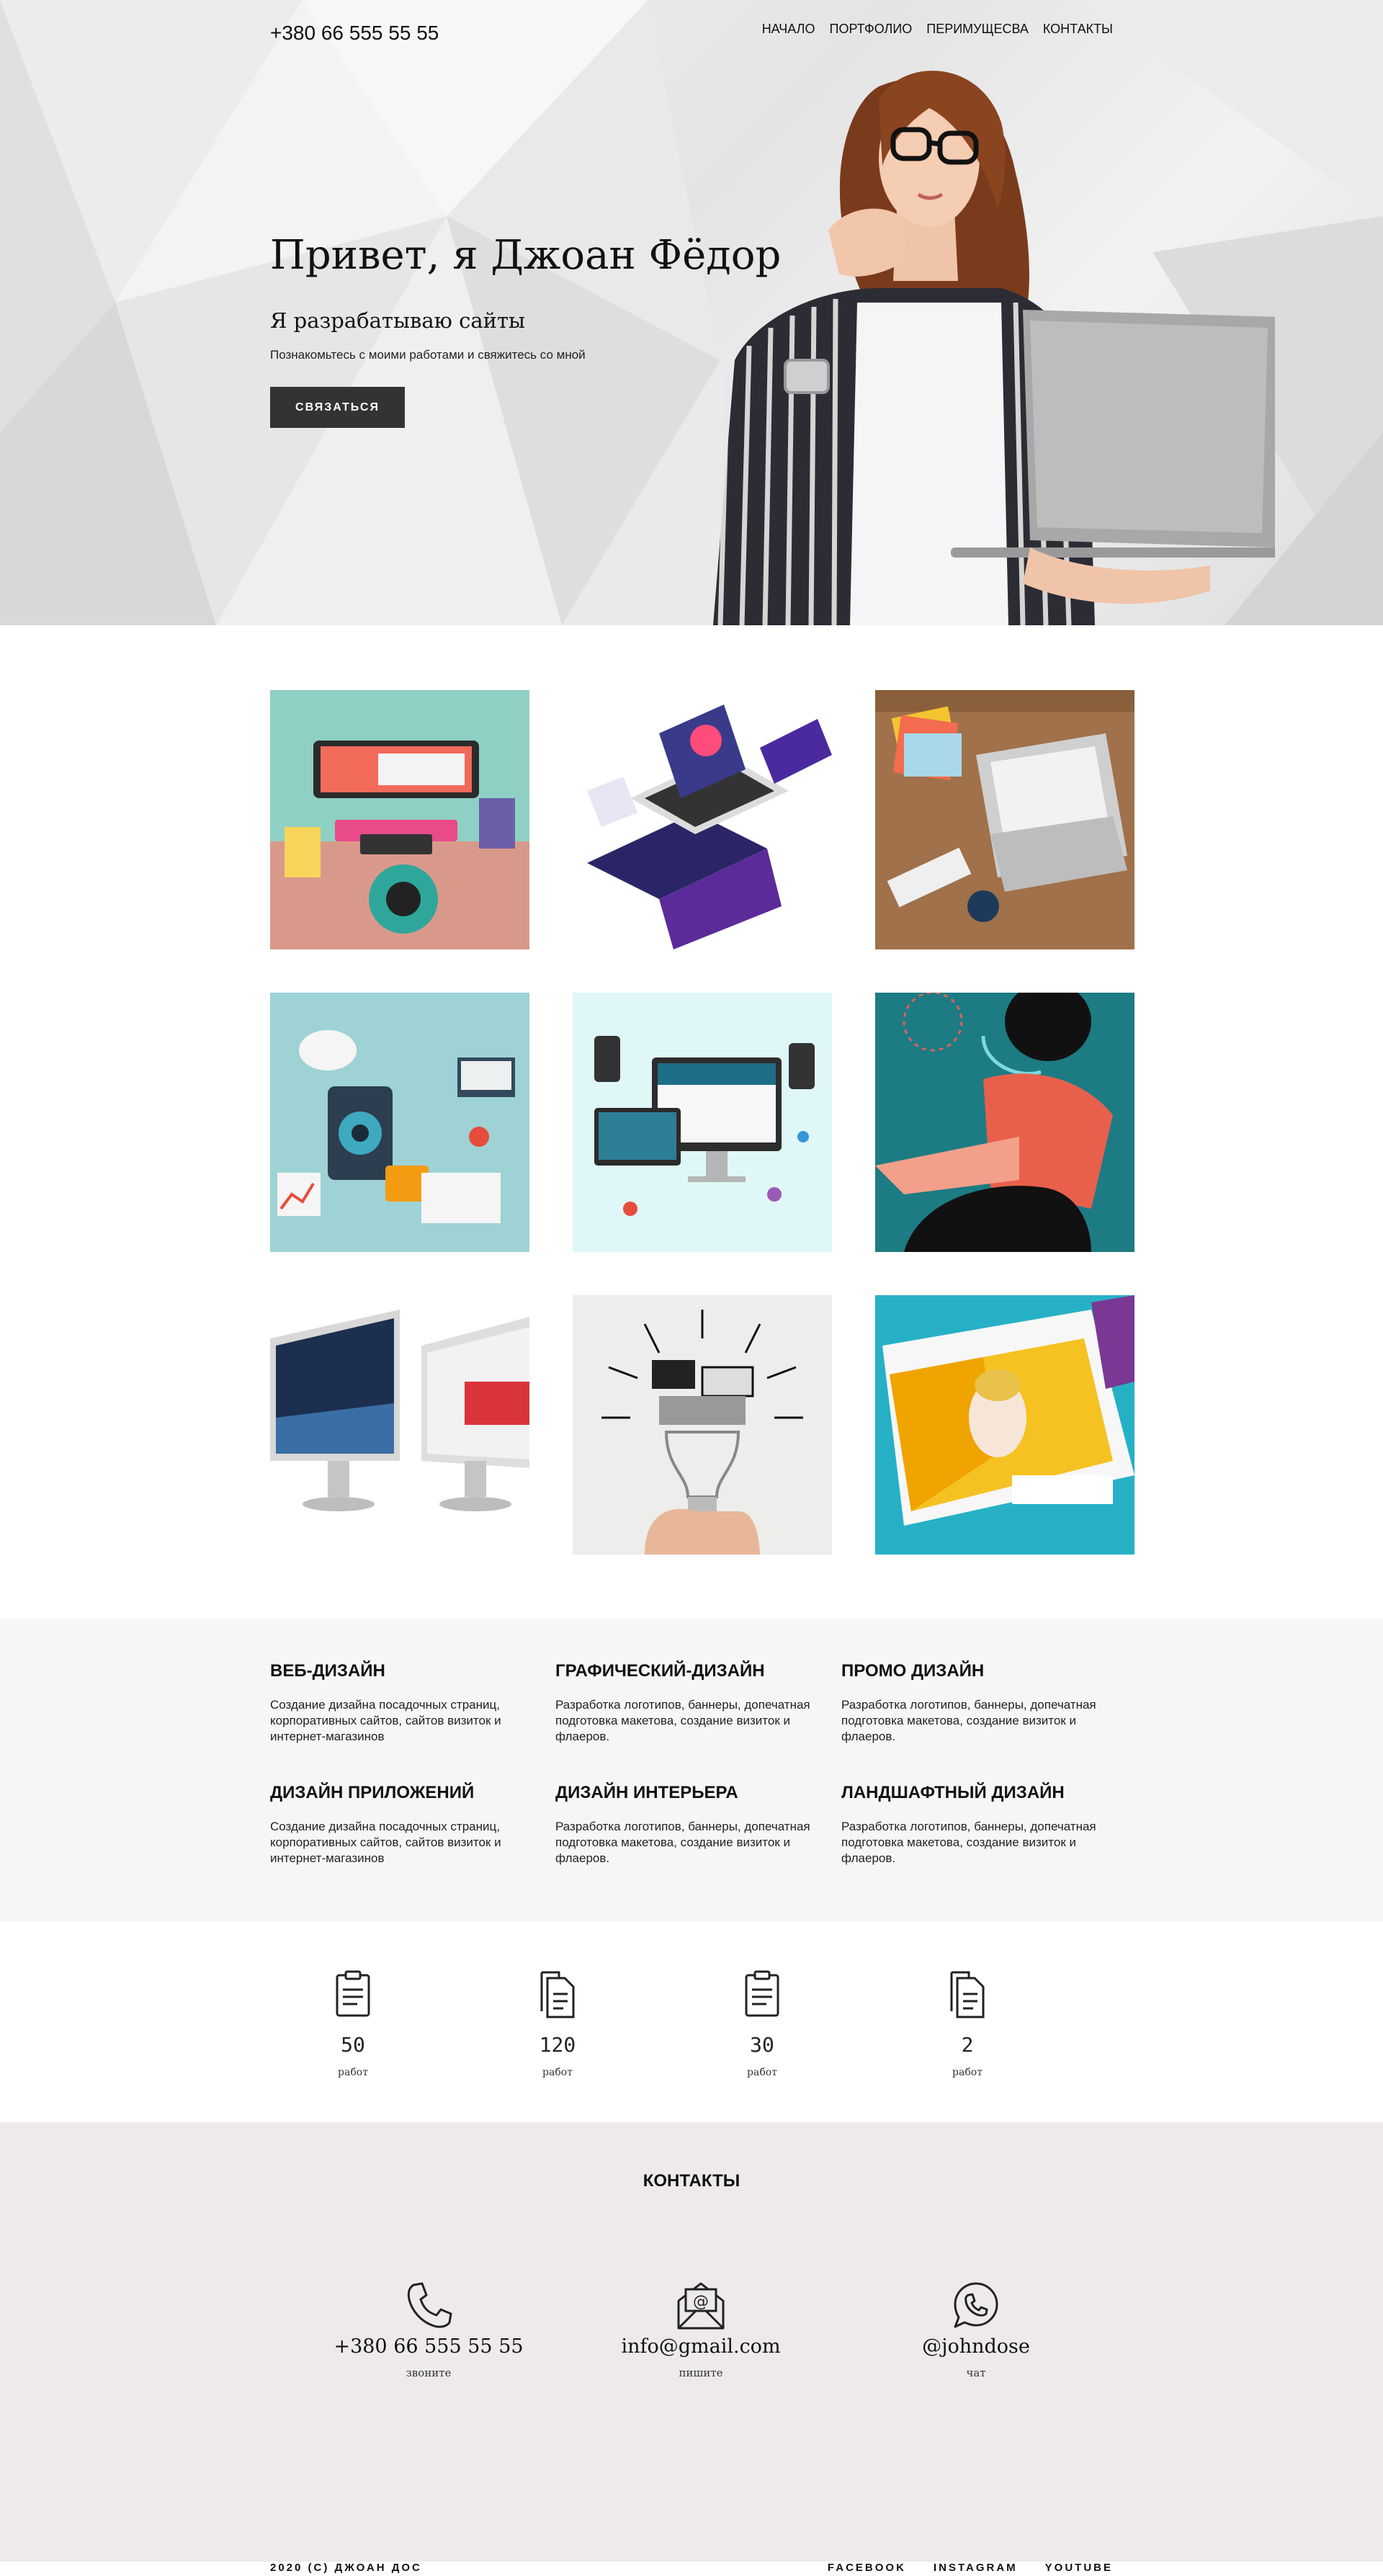 The width and height of the screenshot is (1383, 2576). Describe the element at coordinates (1004, 819) in the screenshot. I see `portfolio-item-desk-laptop` at that location.